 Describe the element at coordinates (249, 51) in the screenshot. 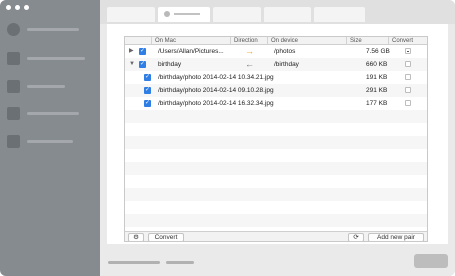

I see `arrow-right-icon: →` at that location.